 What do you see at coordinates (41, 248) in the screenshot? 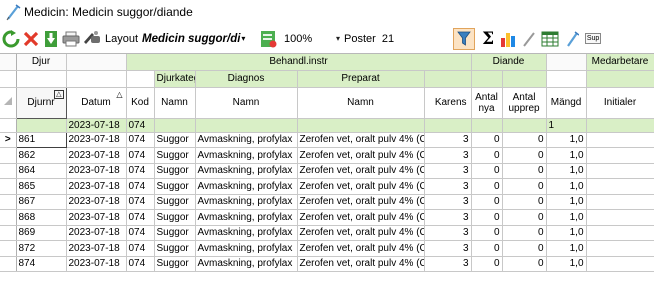
I see `cell-djurnr: 872` at bounding box center [41, 248].